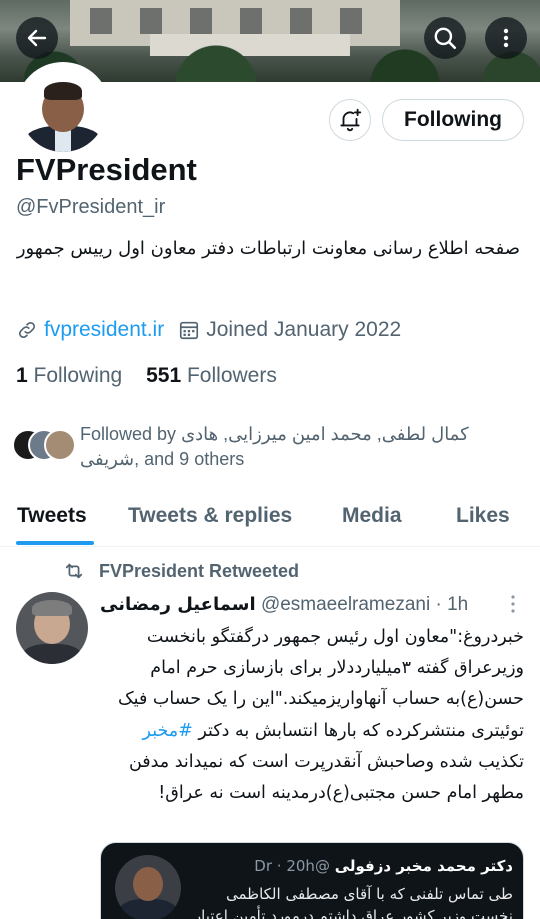 This screenshot has width=540, height=919. I want to click on tab-tweets-replies: Tweets & replies, so click(210, 516).